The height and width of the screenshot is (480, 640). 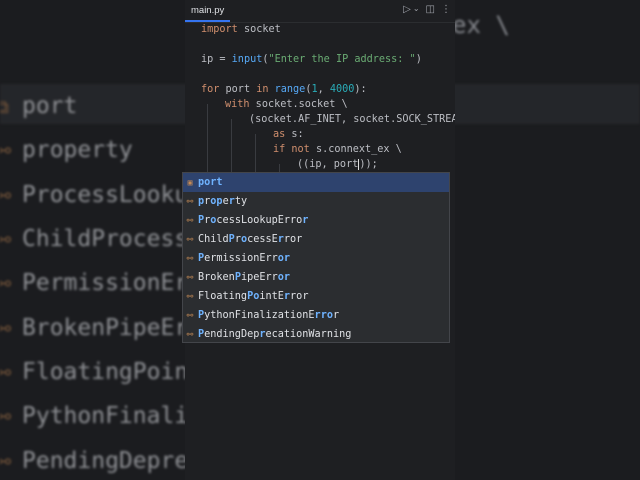 What do you see at coordinates (288, 134) in the screenshot?
I see `code-line: as s:` at bounding box center [288, 134].